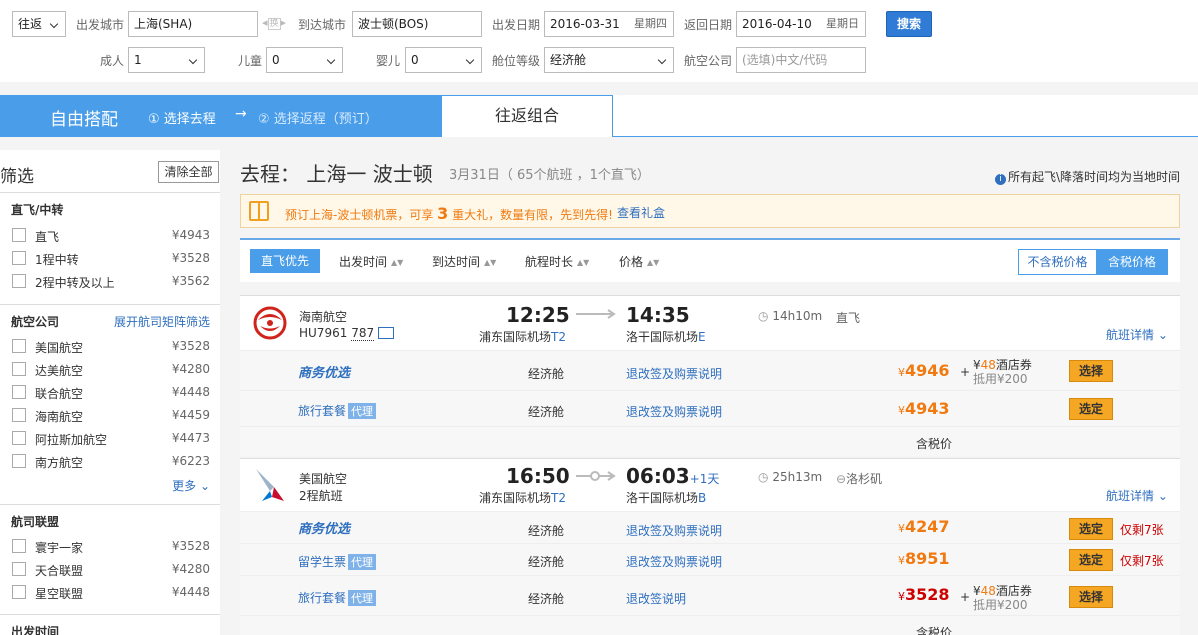  I want to click on trip-type-select: 往返, so click(39, 24).